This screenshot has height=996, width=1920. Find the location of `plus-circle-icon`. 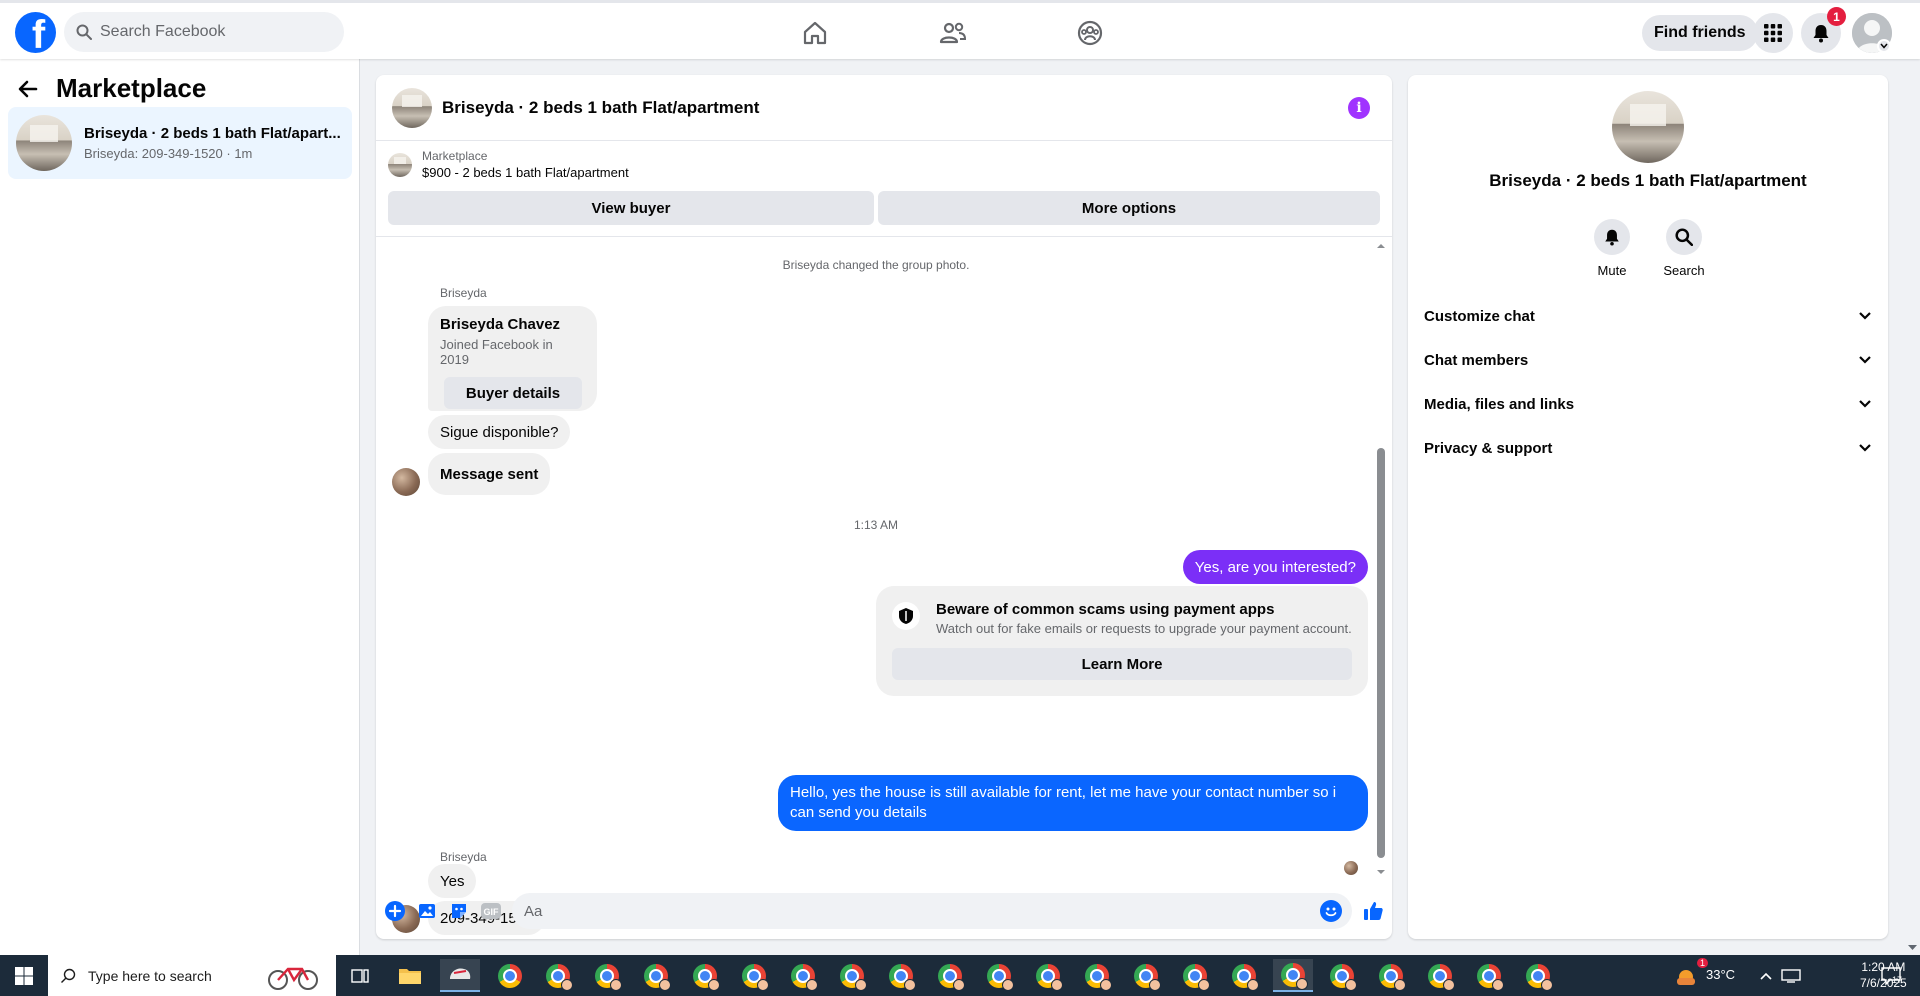

plus-circle-icon is located at coordinates (395, 911).